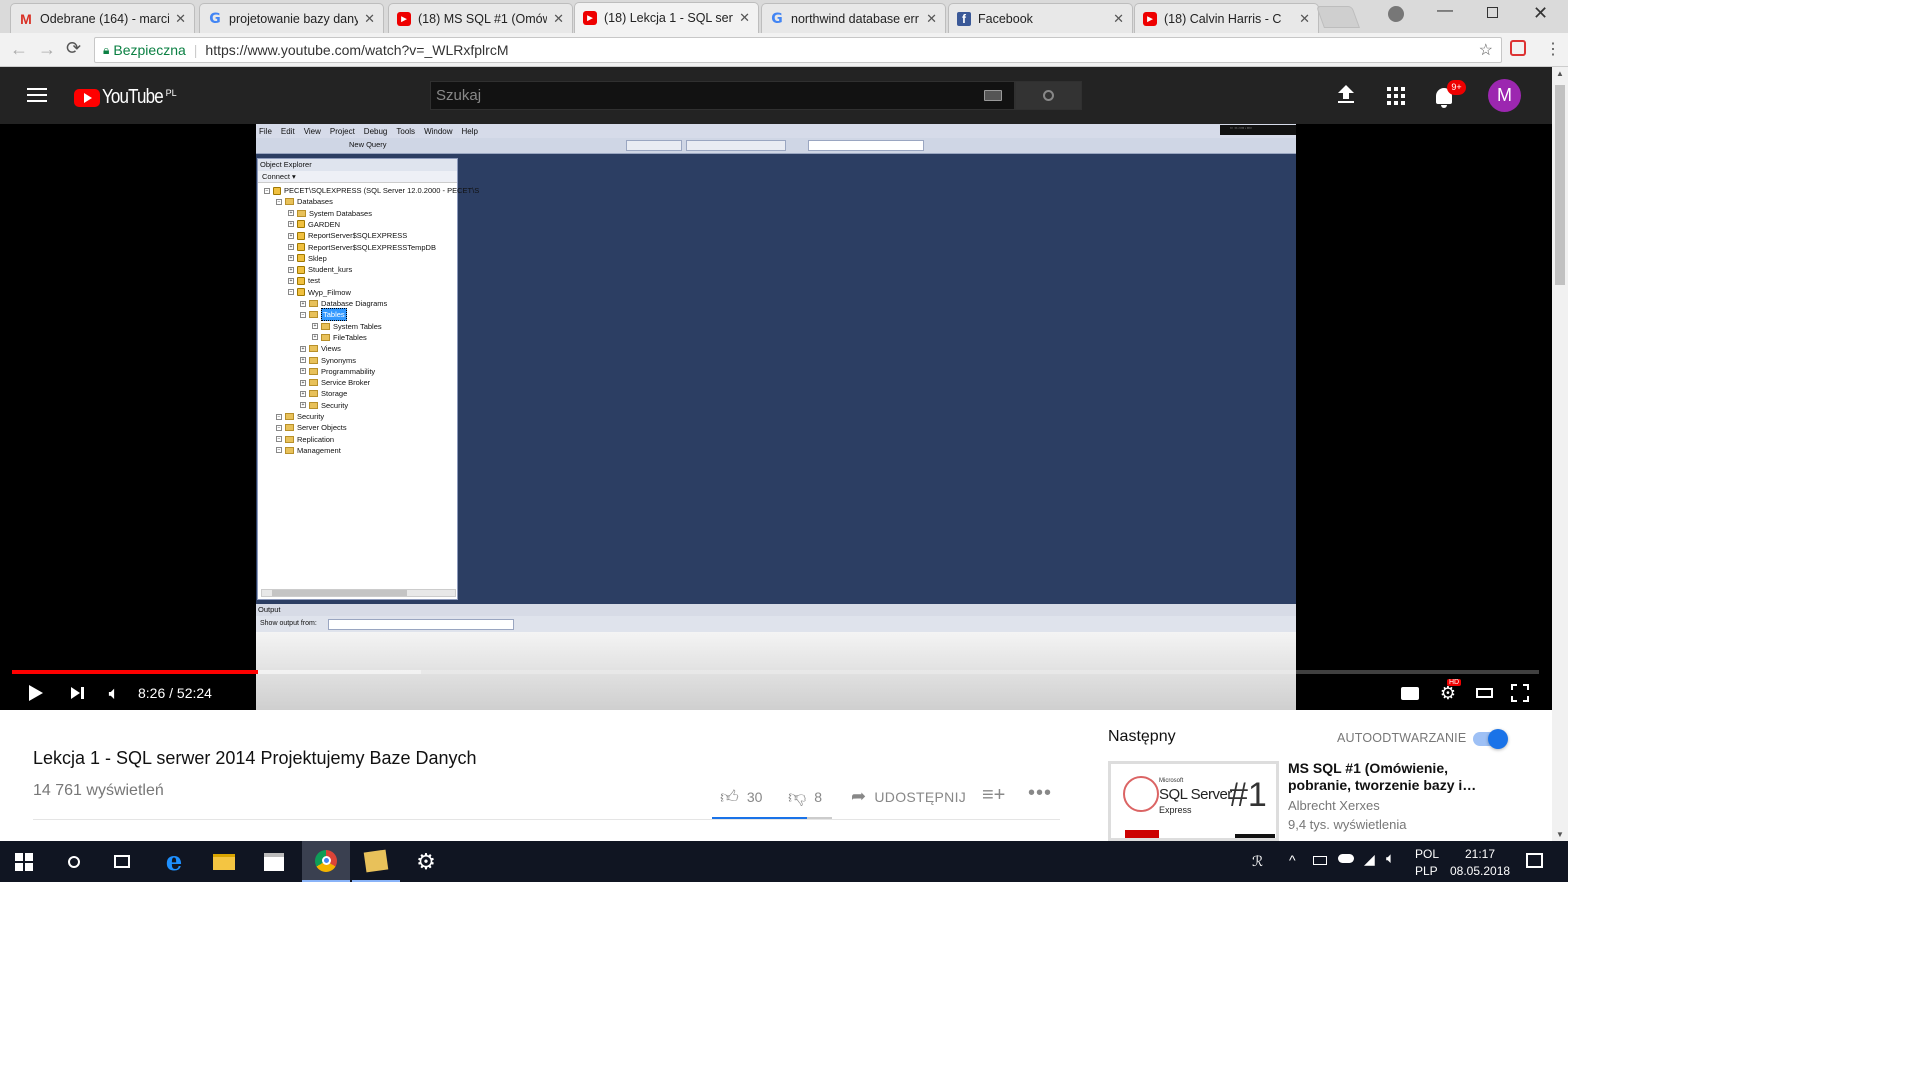  I want to click on google-icon: G, so click(215, 18).